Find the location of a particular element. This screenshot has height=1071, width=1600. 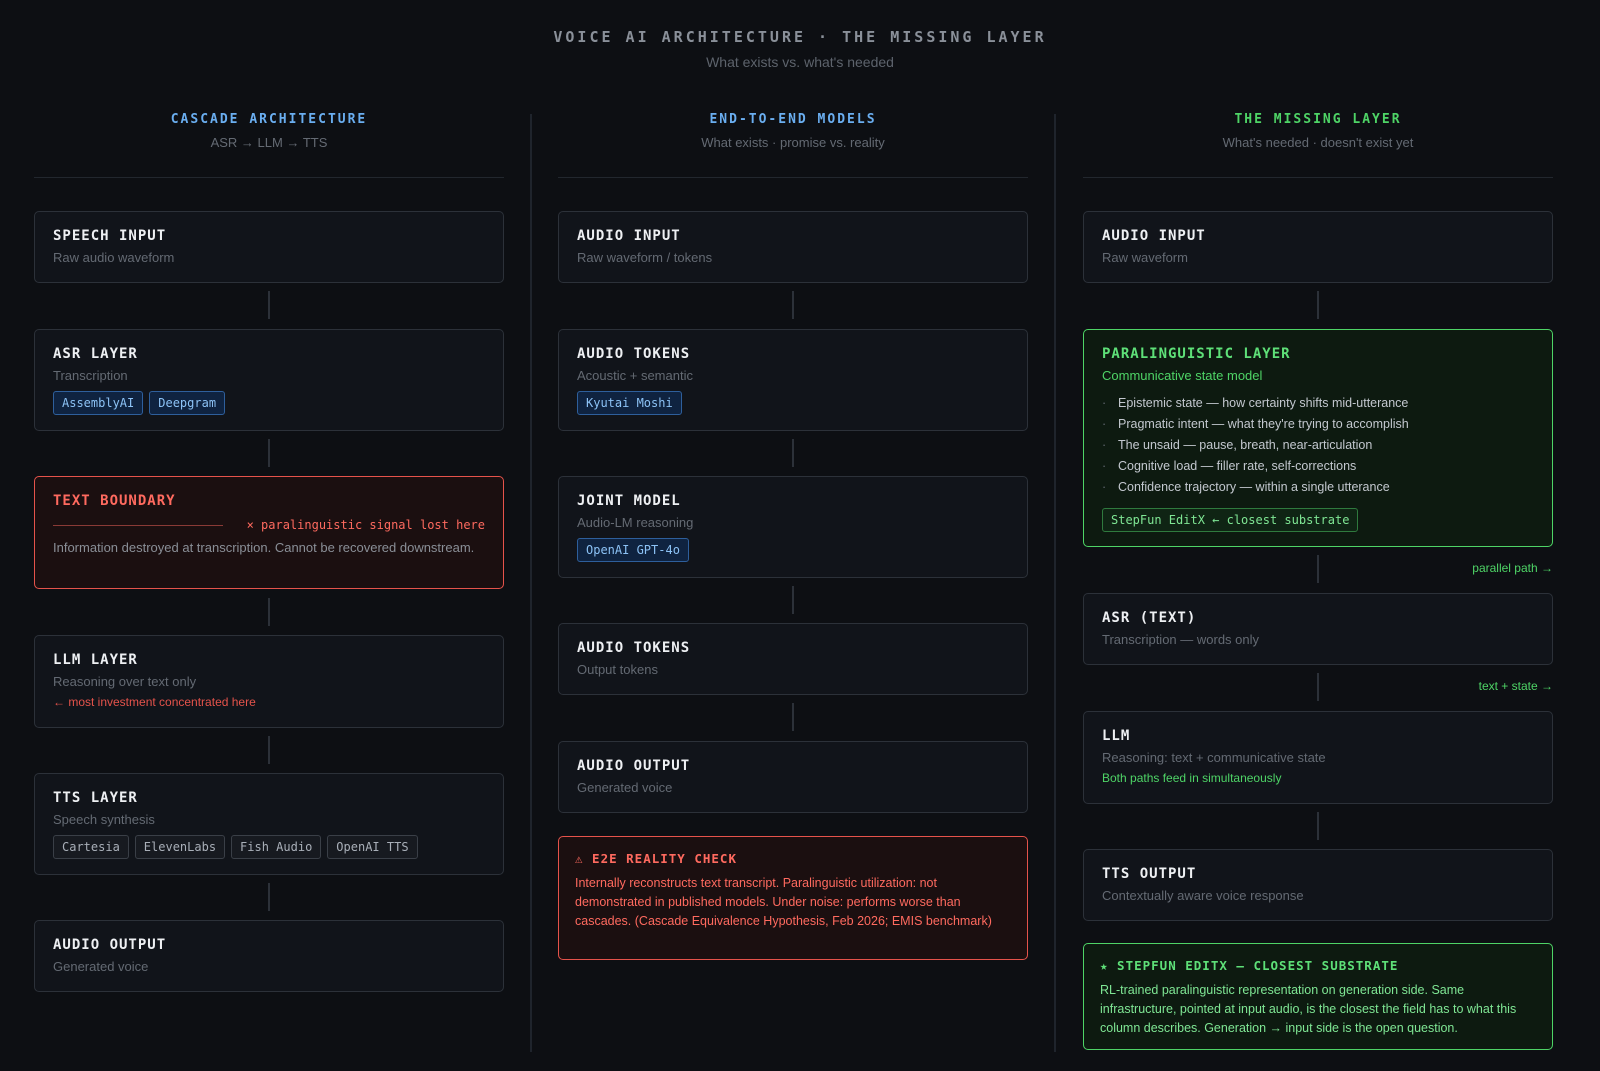

vendor-chip: OpenAI TTS is located at coordinates (372, 847).